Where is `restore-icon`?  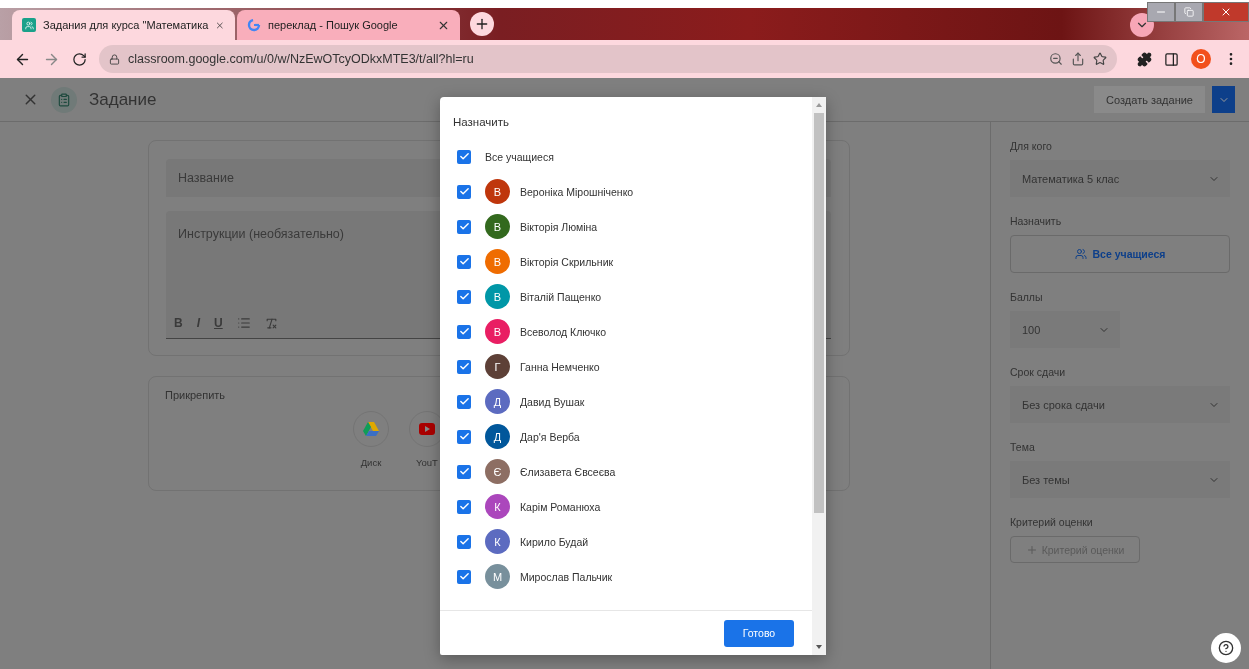 restore-icon is located at coordinates (1189, 12).